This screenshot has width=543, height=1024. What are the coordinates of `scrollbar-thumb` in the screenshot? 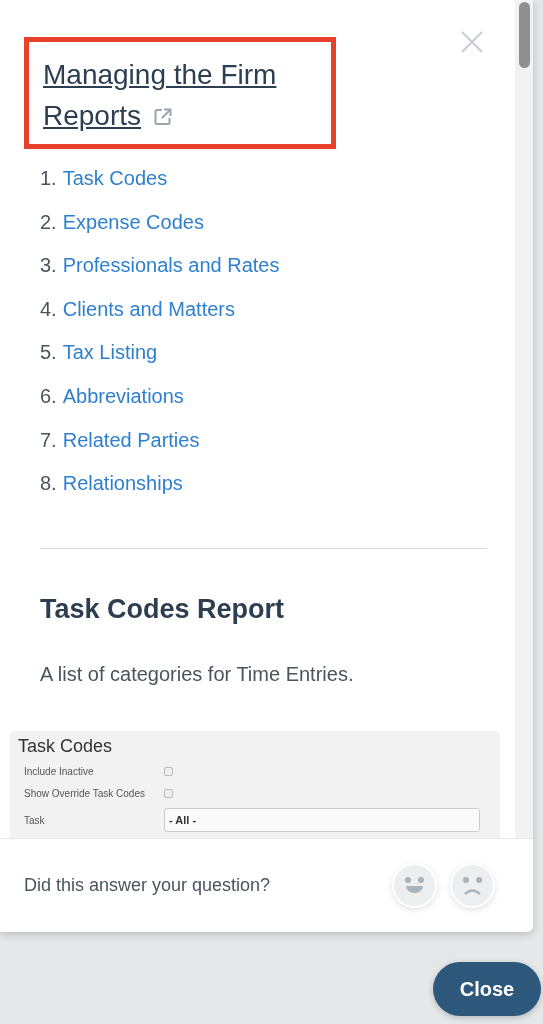 It's located at (524, 35).